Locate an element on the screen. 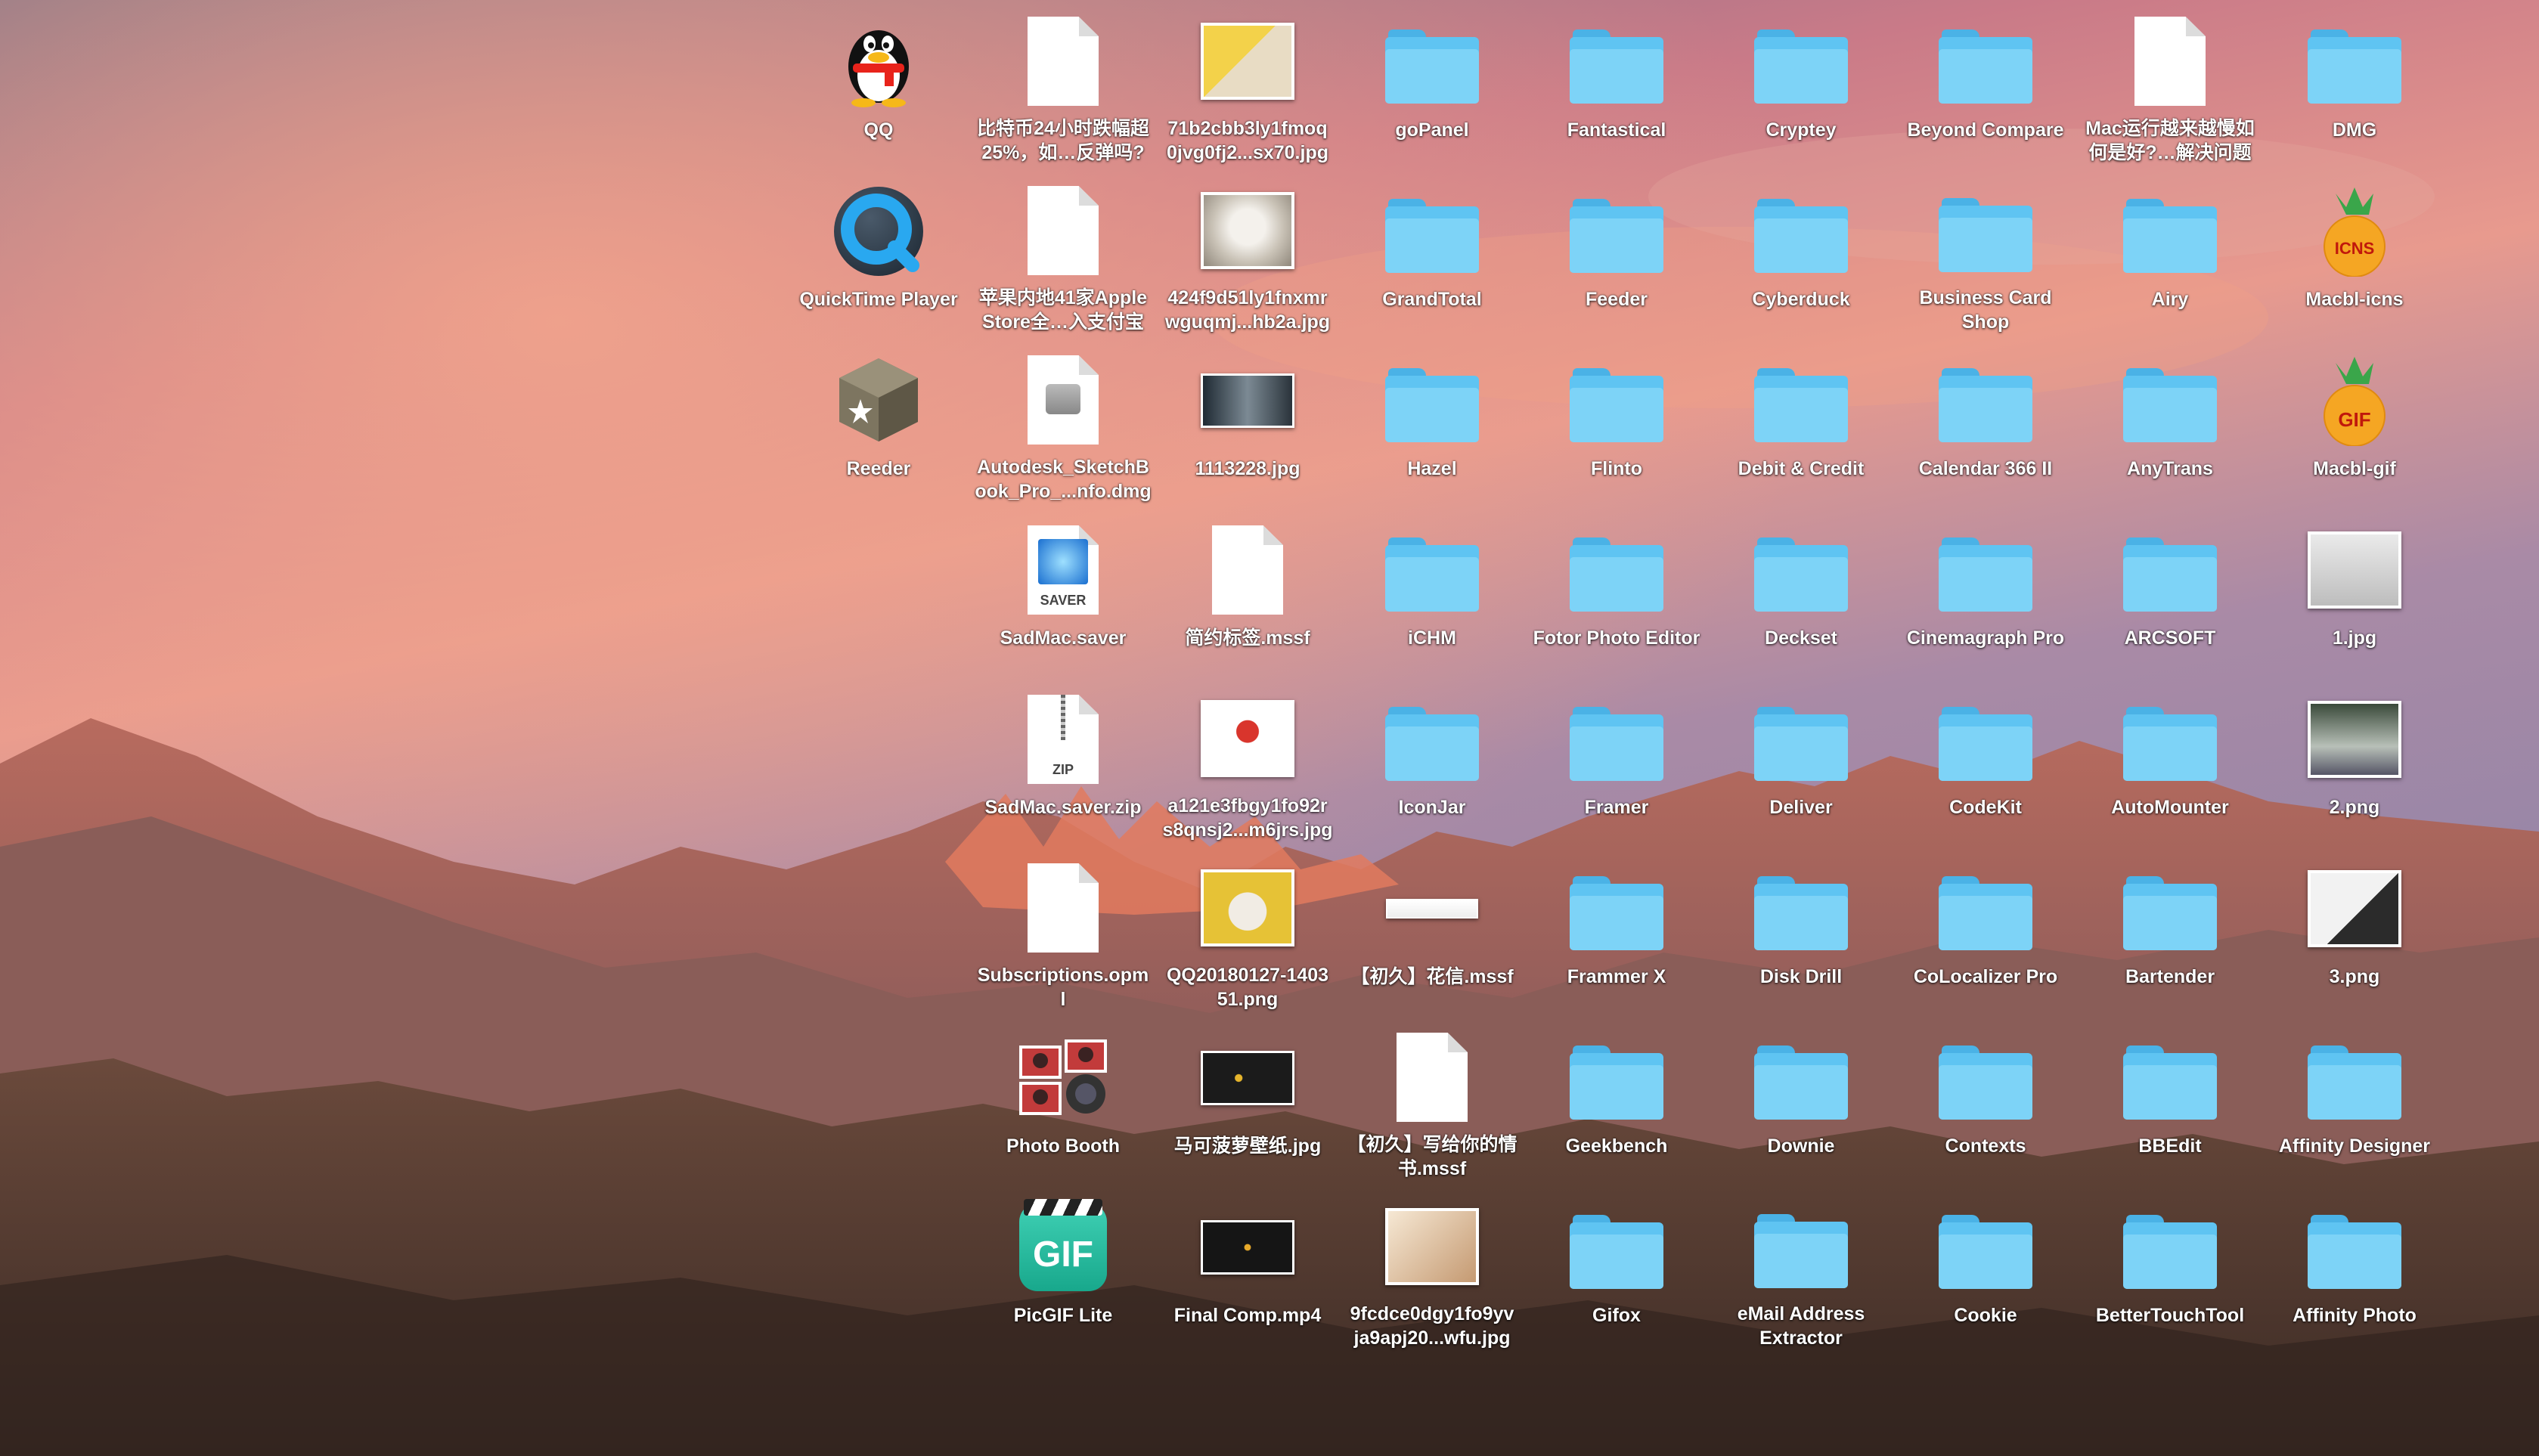 Image resolution: width=2539 pixels, height=1456 pixels. desktop-folder-disk-drill: Disk Drill is located at coordinates (1801, 932).